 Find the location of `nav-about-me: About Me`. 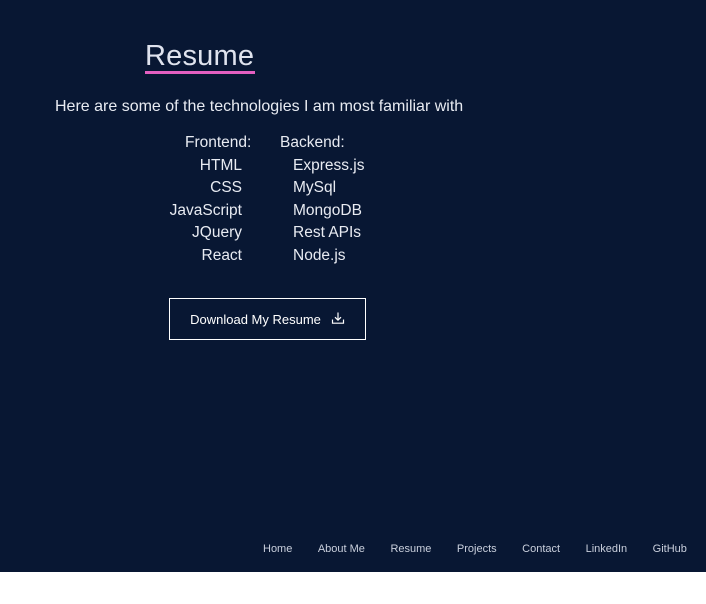

nav-about-me: About Me is located at coordinates (341, 549).